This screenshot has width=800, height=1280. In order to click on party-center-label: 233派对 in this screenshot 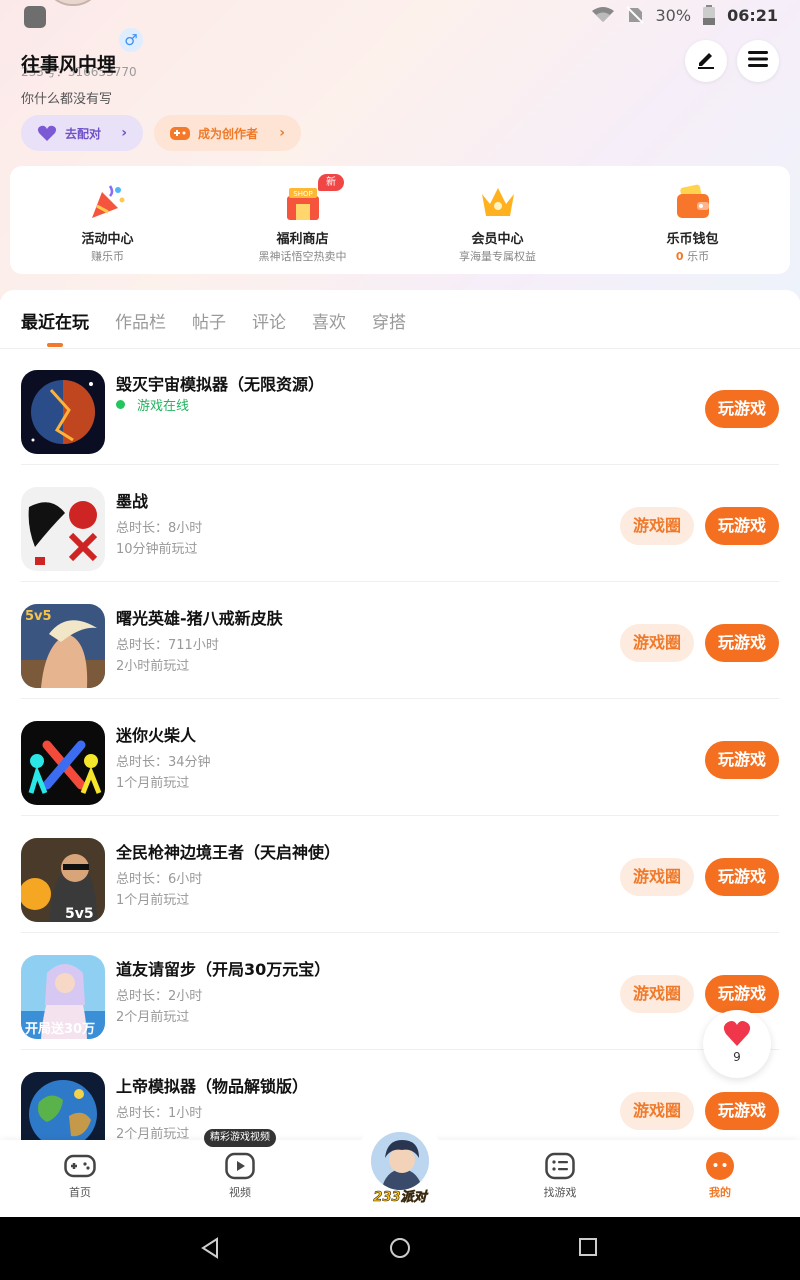, I will do `click(400, 1196)`.